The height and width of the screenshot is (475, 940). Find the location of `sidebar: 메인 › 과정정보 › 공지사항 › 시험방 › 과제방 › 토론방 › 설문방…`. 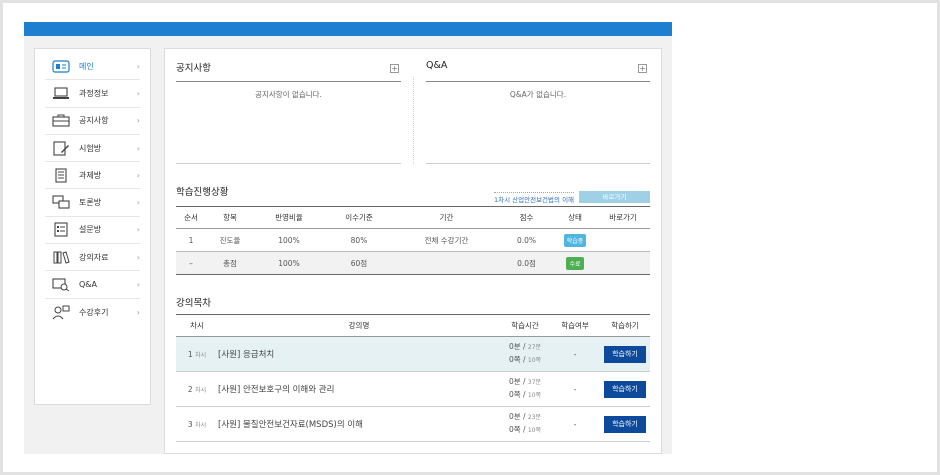

sidebar: 메인 › 과정정보 › 공지사항 › 시험방 › 과제방 › 토론방 › 설문방… is located at coordinates (92, 226).